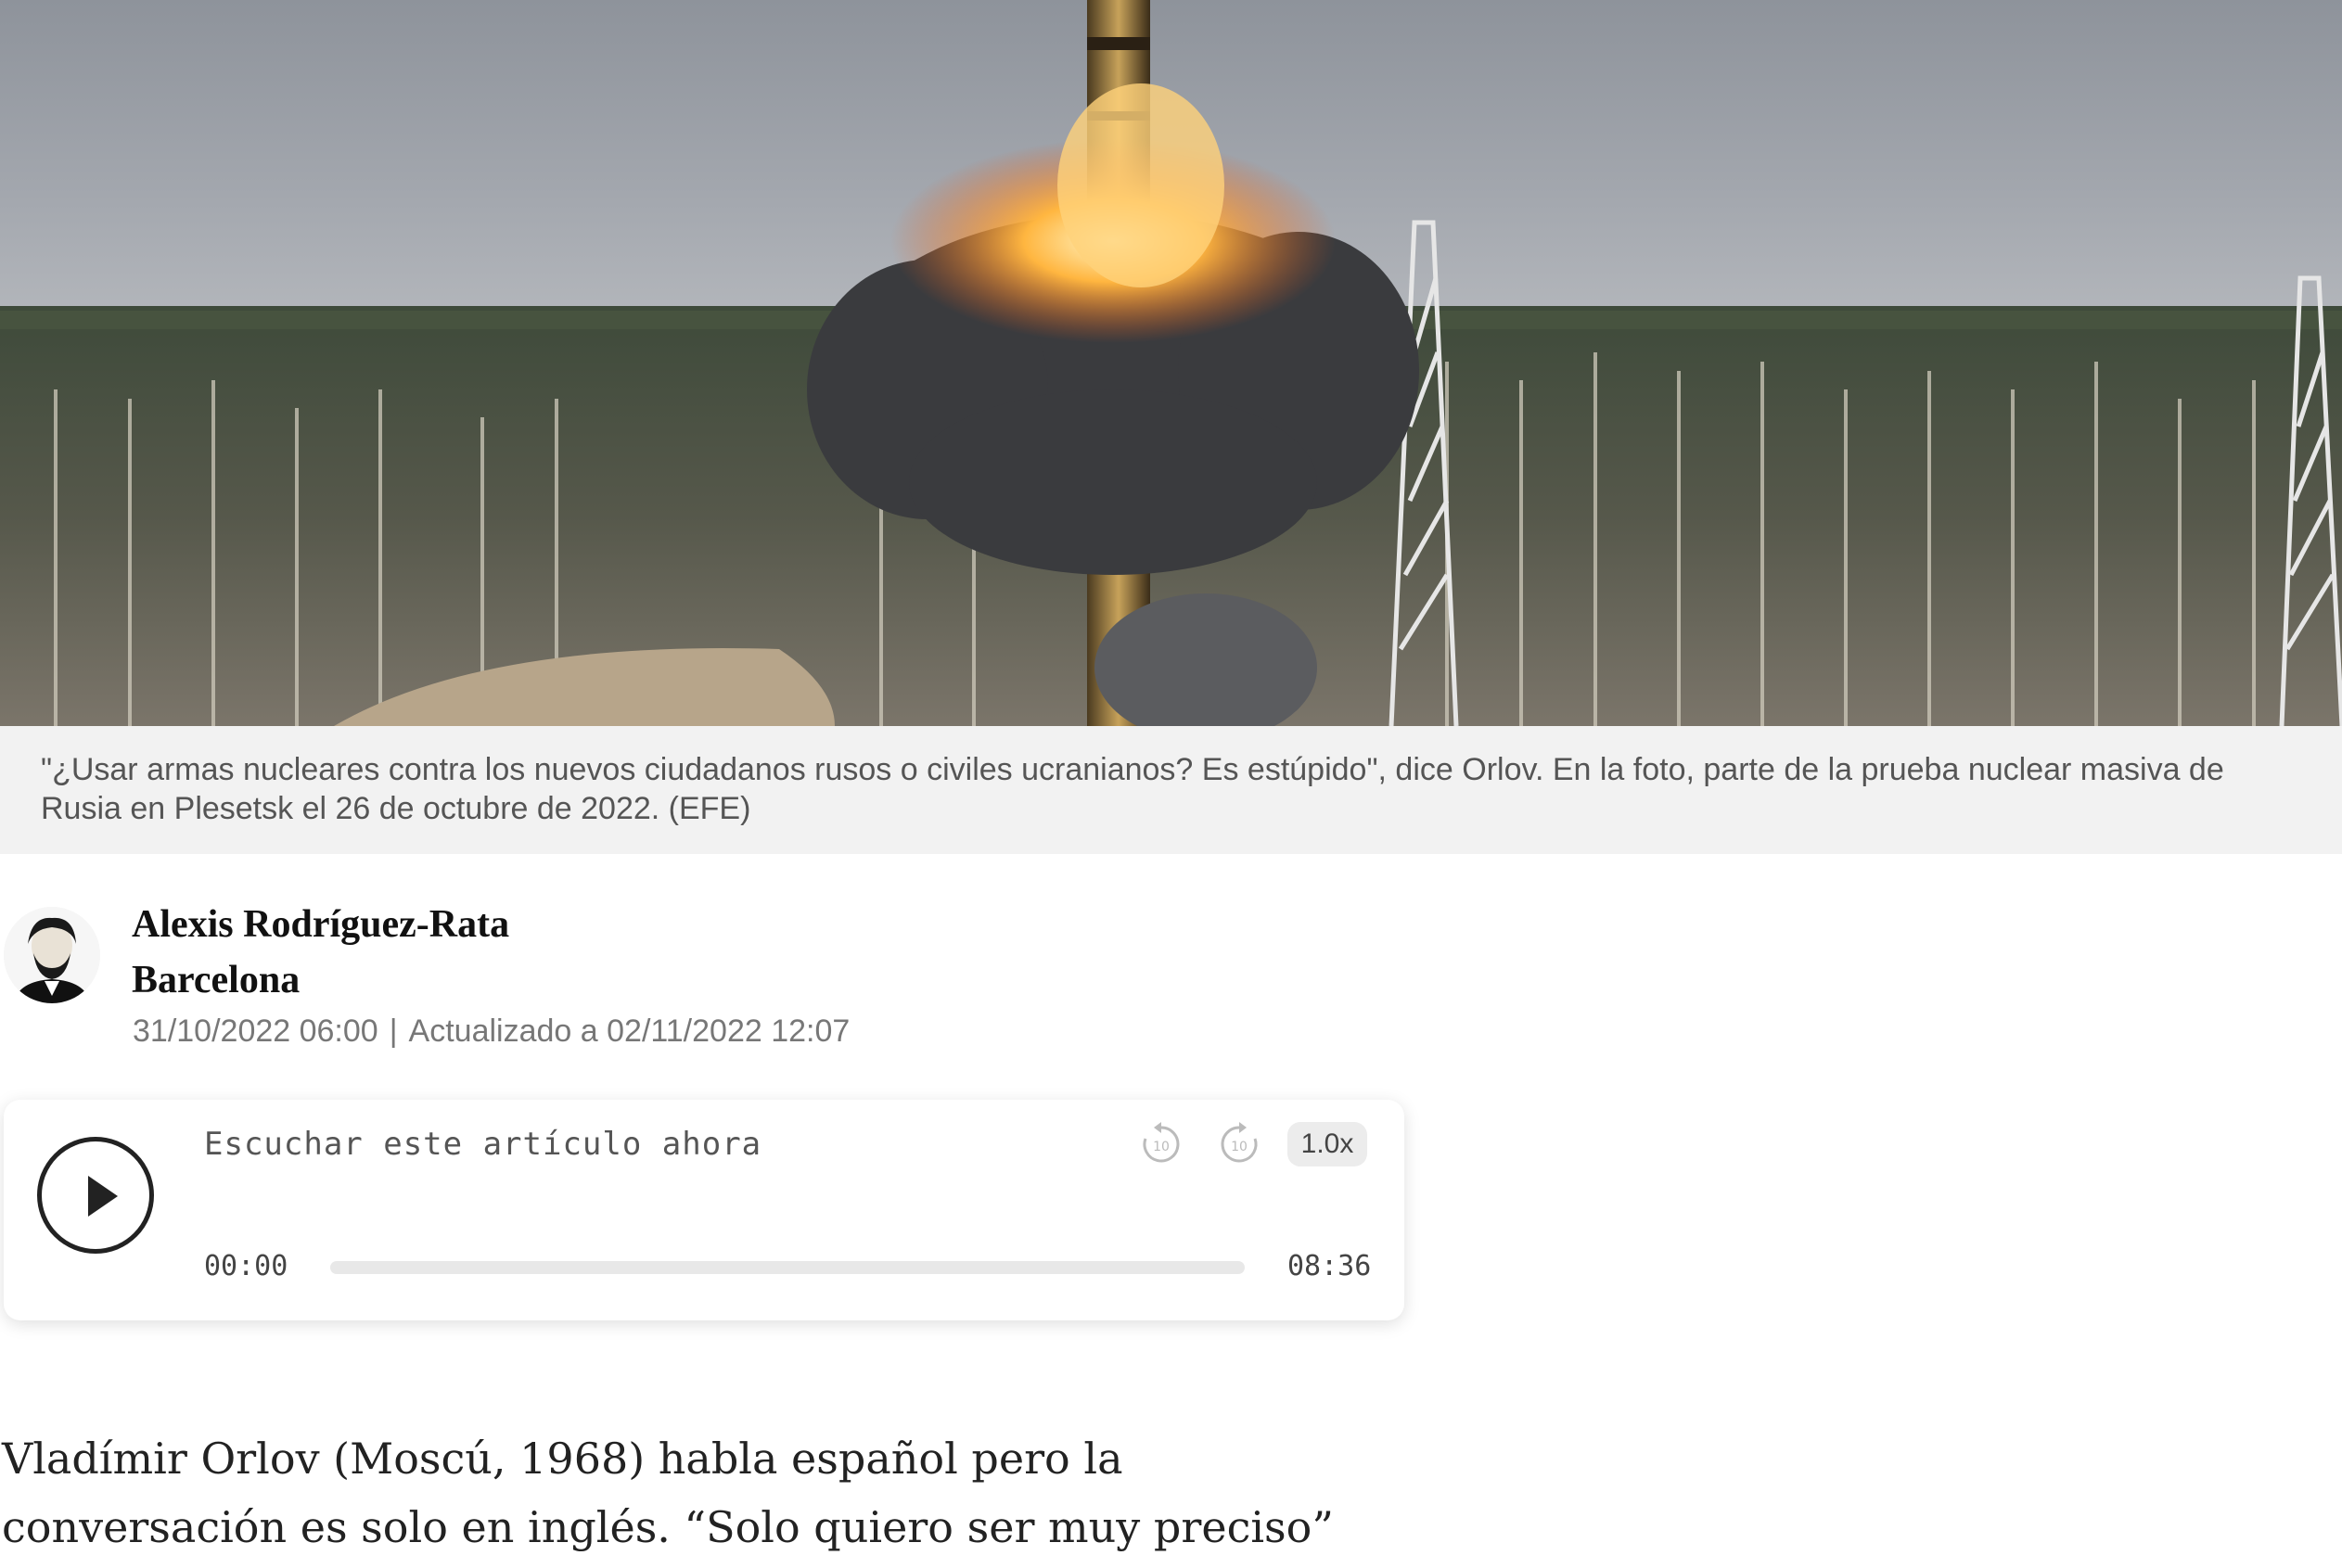  Describe the element at coordinates (103, 1196) in the screenshot. I see `play-icon` at that location.